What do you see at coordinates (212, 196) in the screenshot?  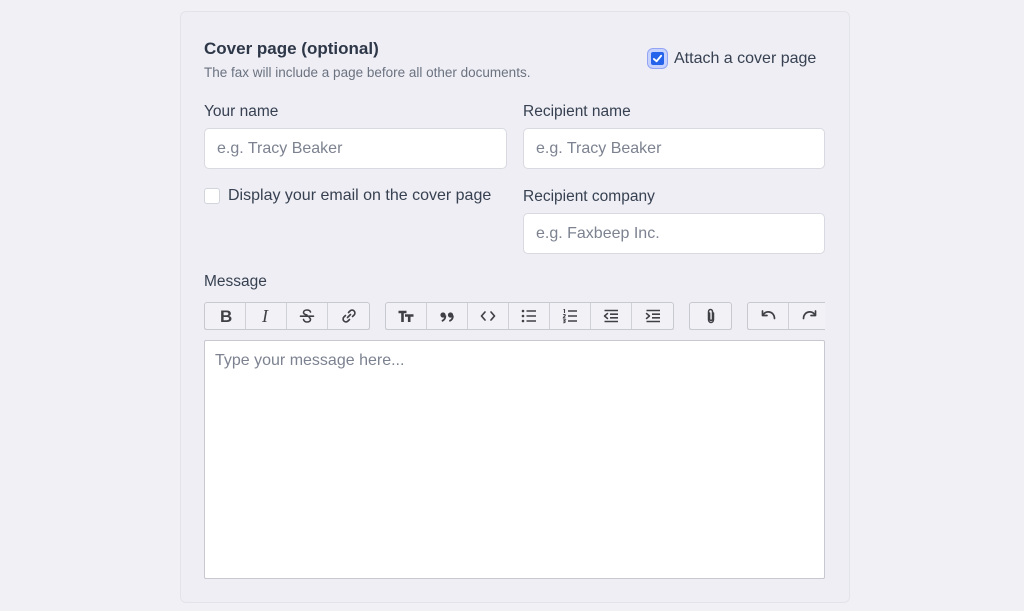 I see `checkbox-unchecked-icon` at bounding box center [212, 196].